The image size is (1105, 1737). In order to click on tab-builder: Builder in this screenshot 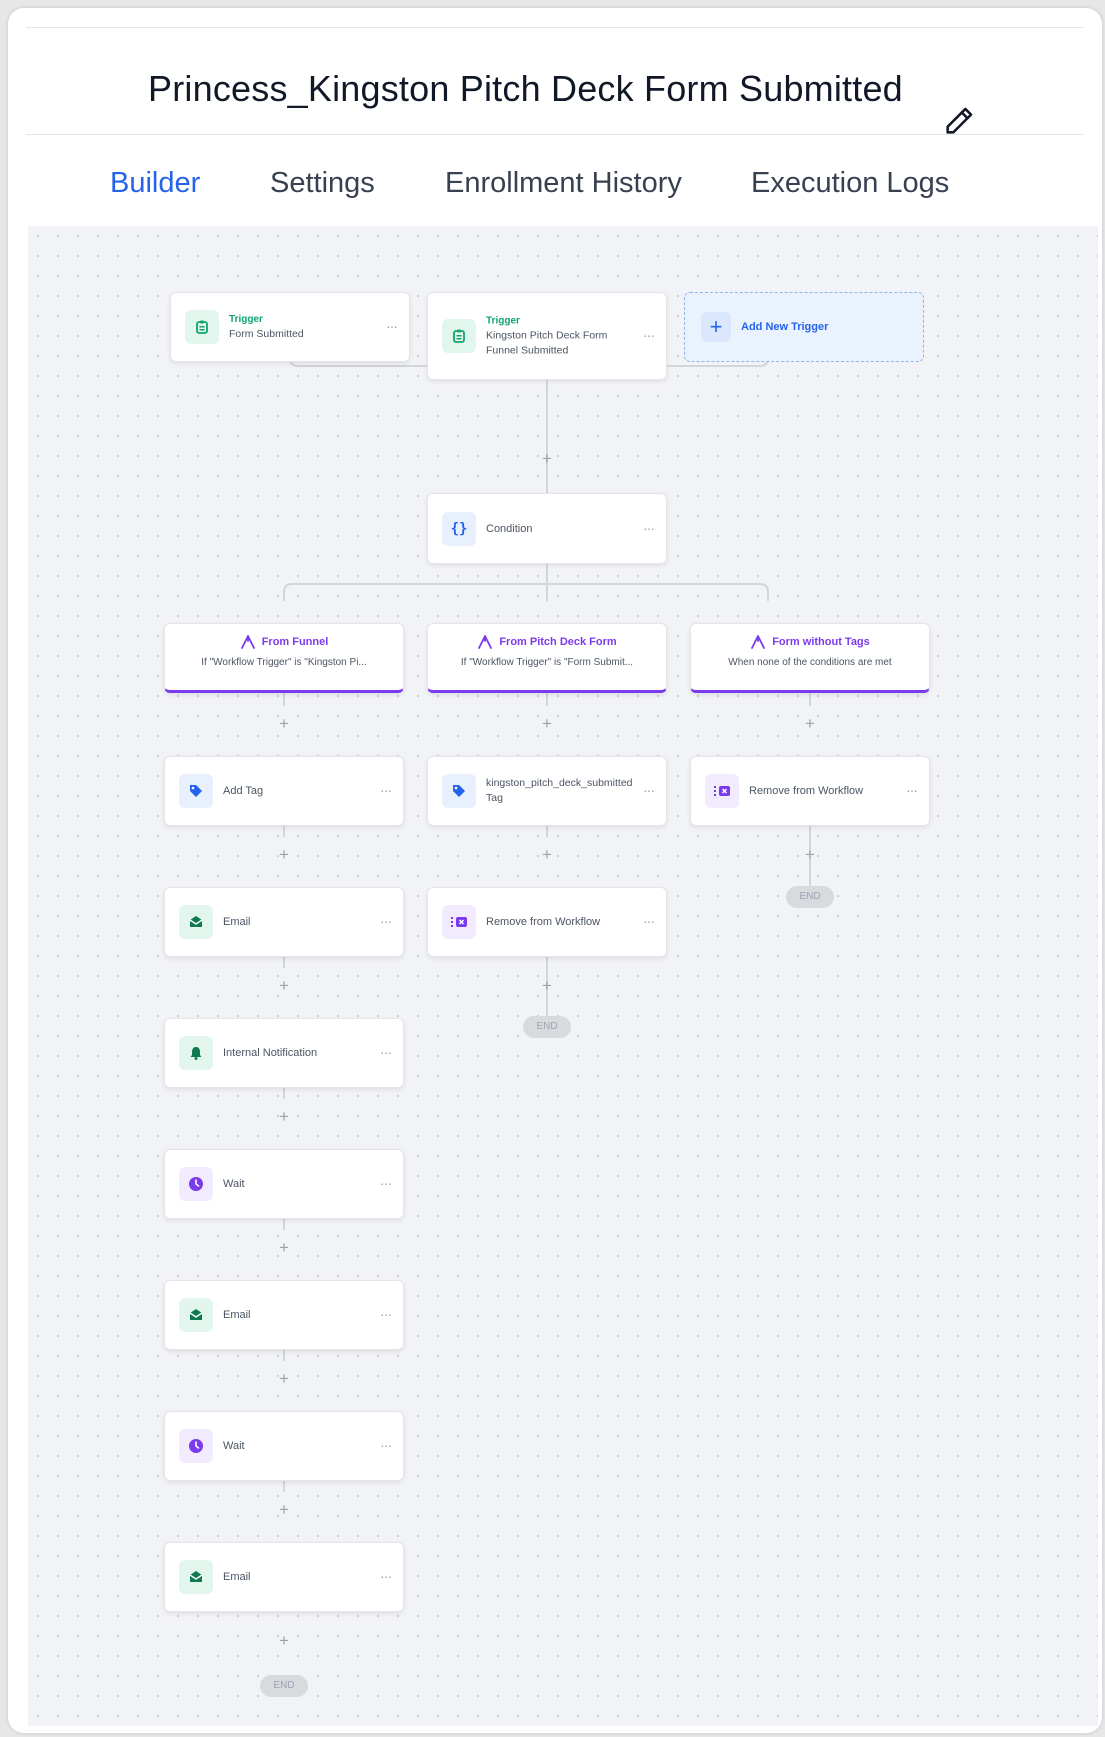, I will do `click(155, 183)`.